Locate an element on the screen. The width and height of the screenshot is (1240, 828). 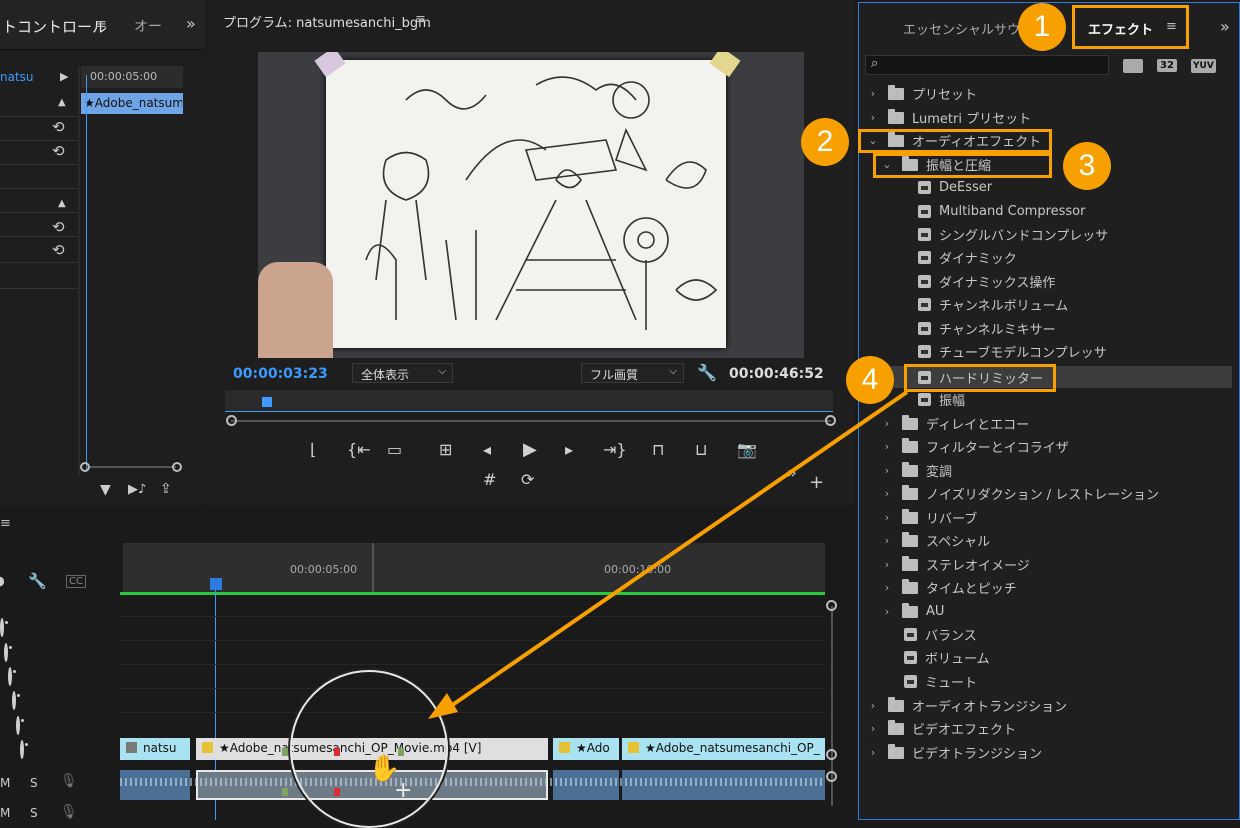
zoom-select: 全体表示 ⌵ is located at coordinates (402, 373).